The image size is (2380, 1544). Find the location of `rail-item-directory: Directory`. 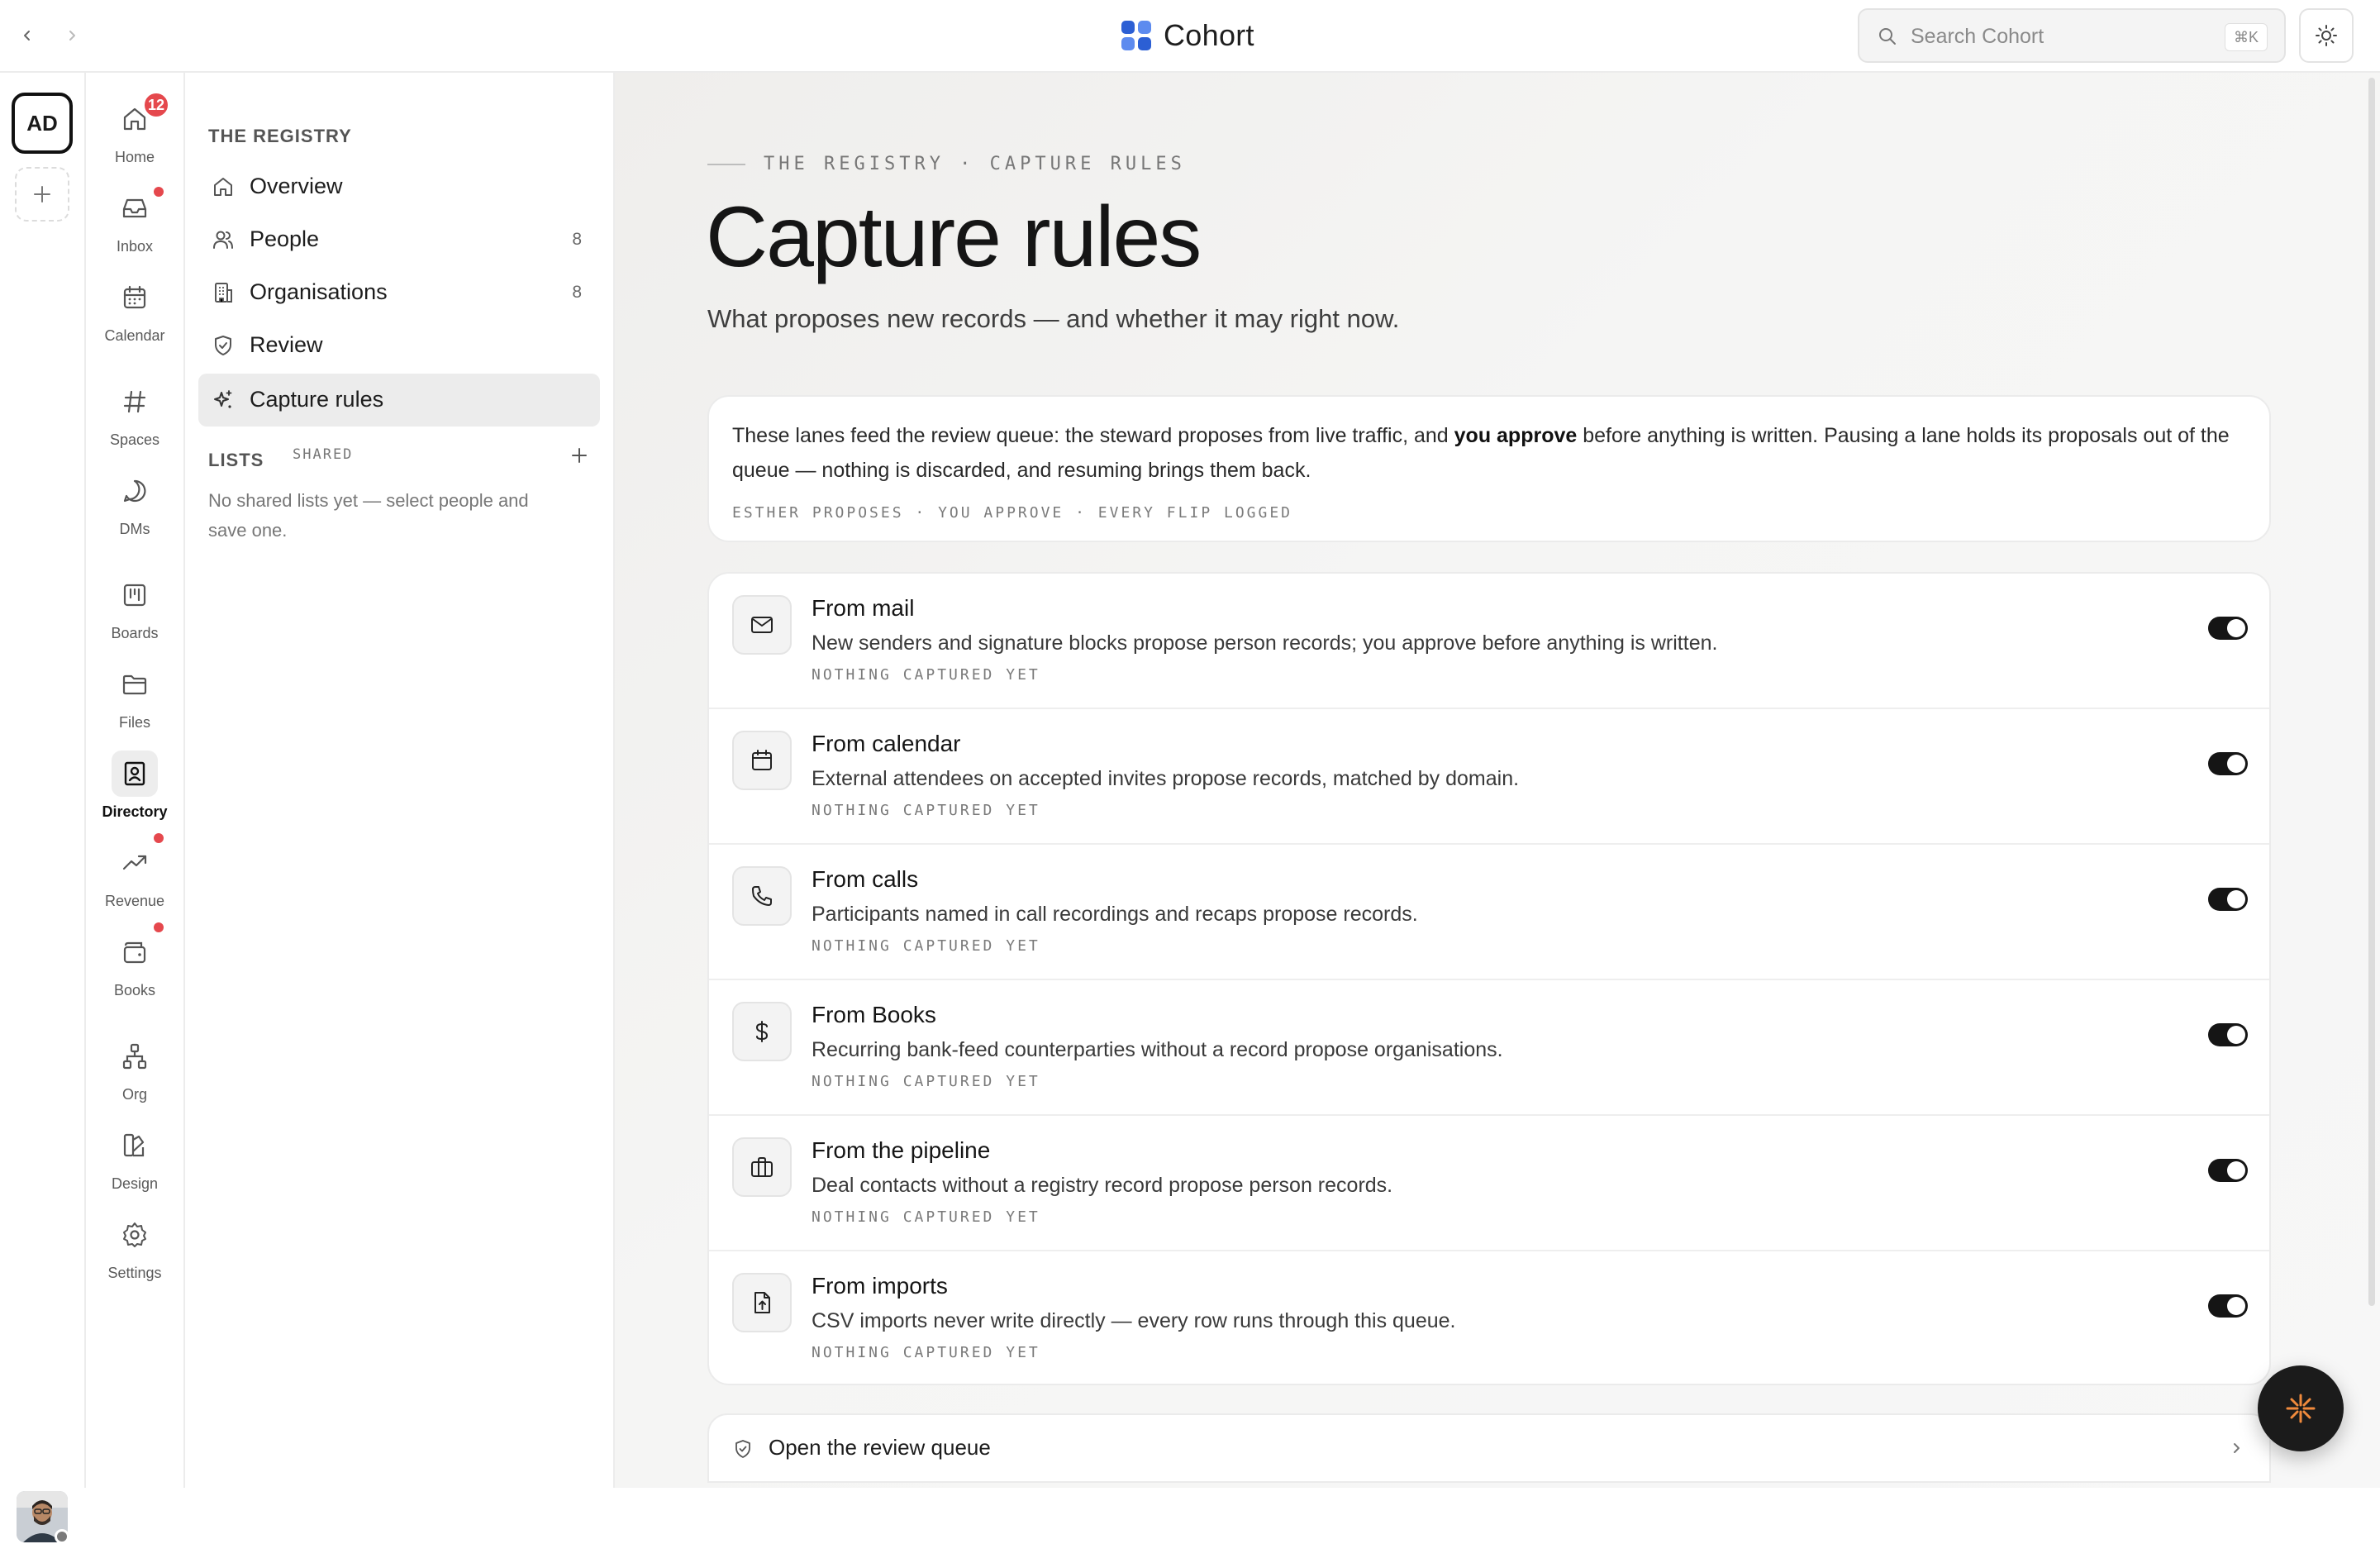

rail-item-directory: Directory is located at coordinates (134, 792).